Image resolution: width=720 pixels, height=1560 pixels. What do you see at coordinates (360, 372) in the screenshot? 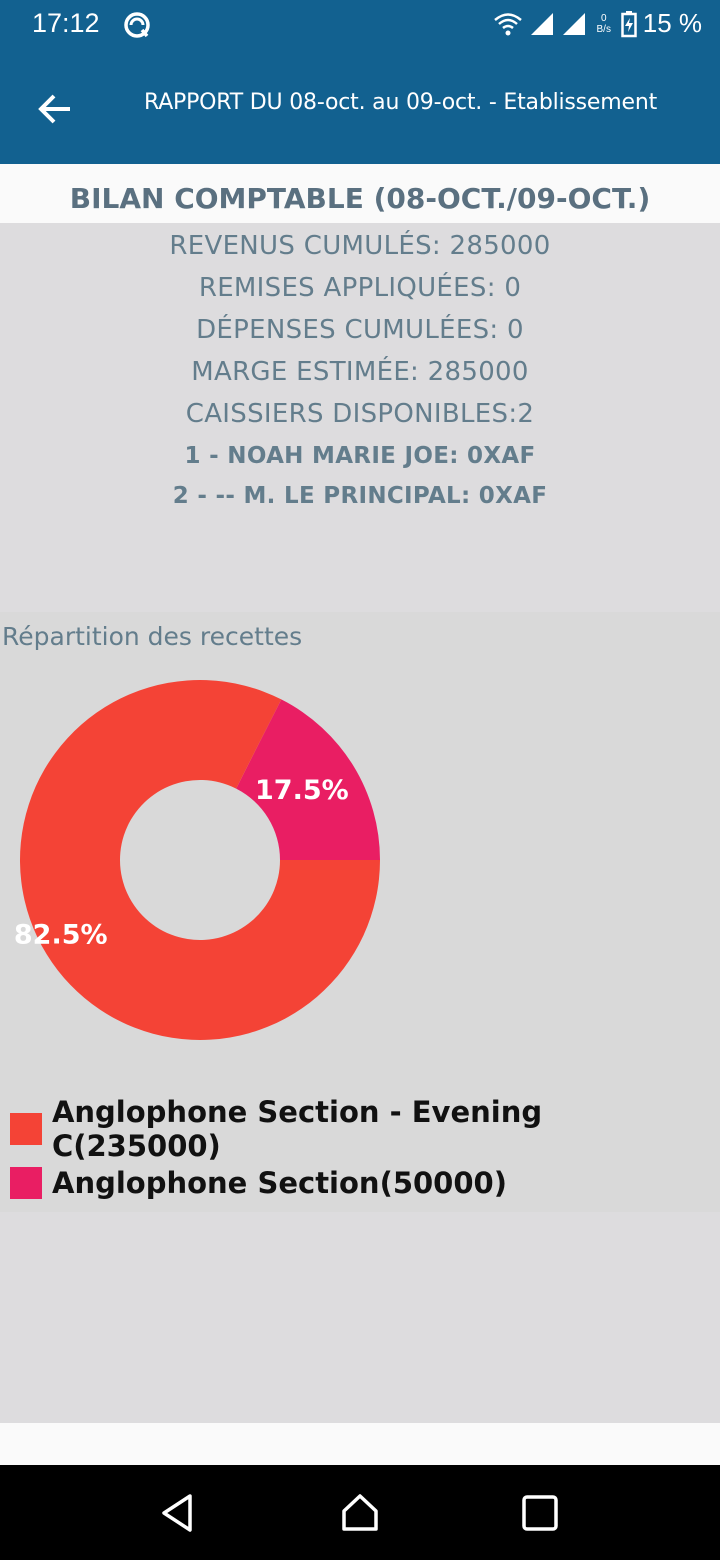
I see `summary-line-marge: MARGE ESTIMÉE: 285000` at bounding box center [360, 372].